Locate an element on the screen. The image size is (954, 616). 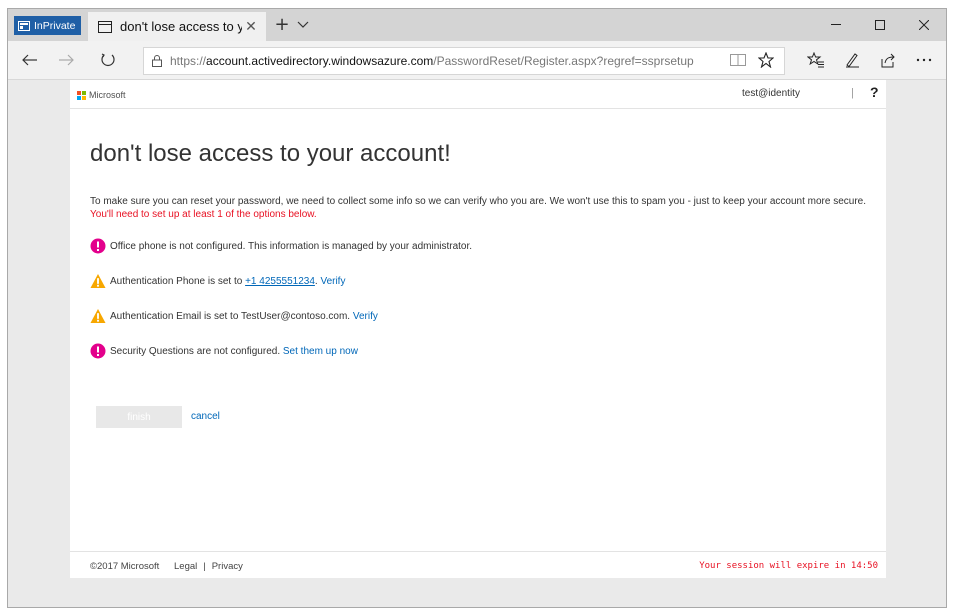
cancel-link: cancel is located at coordinates (205, 416).